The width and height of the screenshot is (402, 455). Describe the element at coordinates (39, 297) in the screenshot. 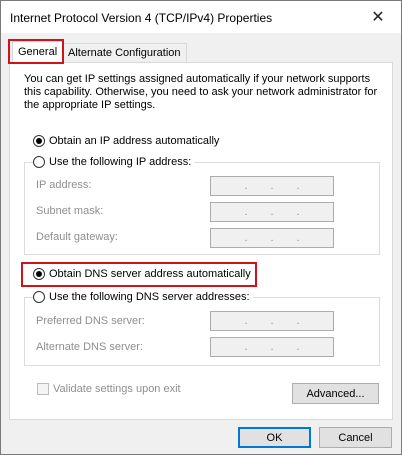

I see `use-following-dns-radio` at that location.